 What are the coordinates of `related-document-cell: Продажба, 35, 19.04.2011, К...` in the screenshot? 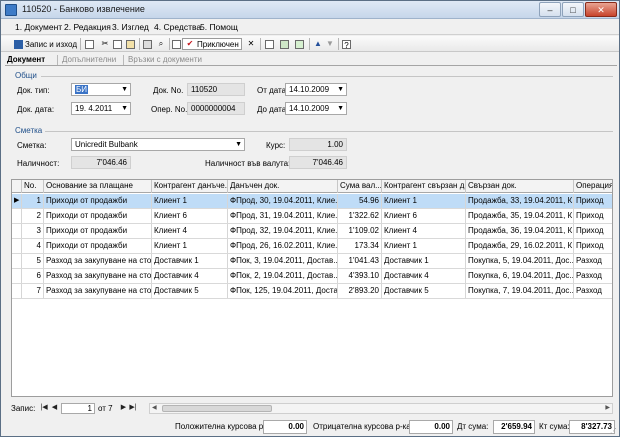 It's located at (520, 216).